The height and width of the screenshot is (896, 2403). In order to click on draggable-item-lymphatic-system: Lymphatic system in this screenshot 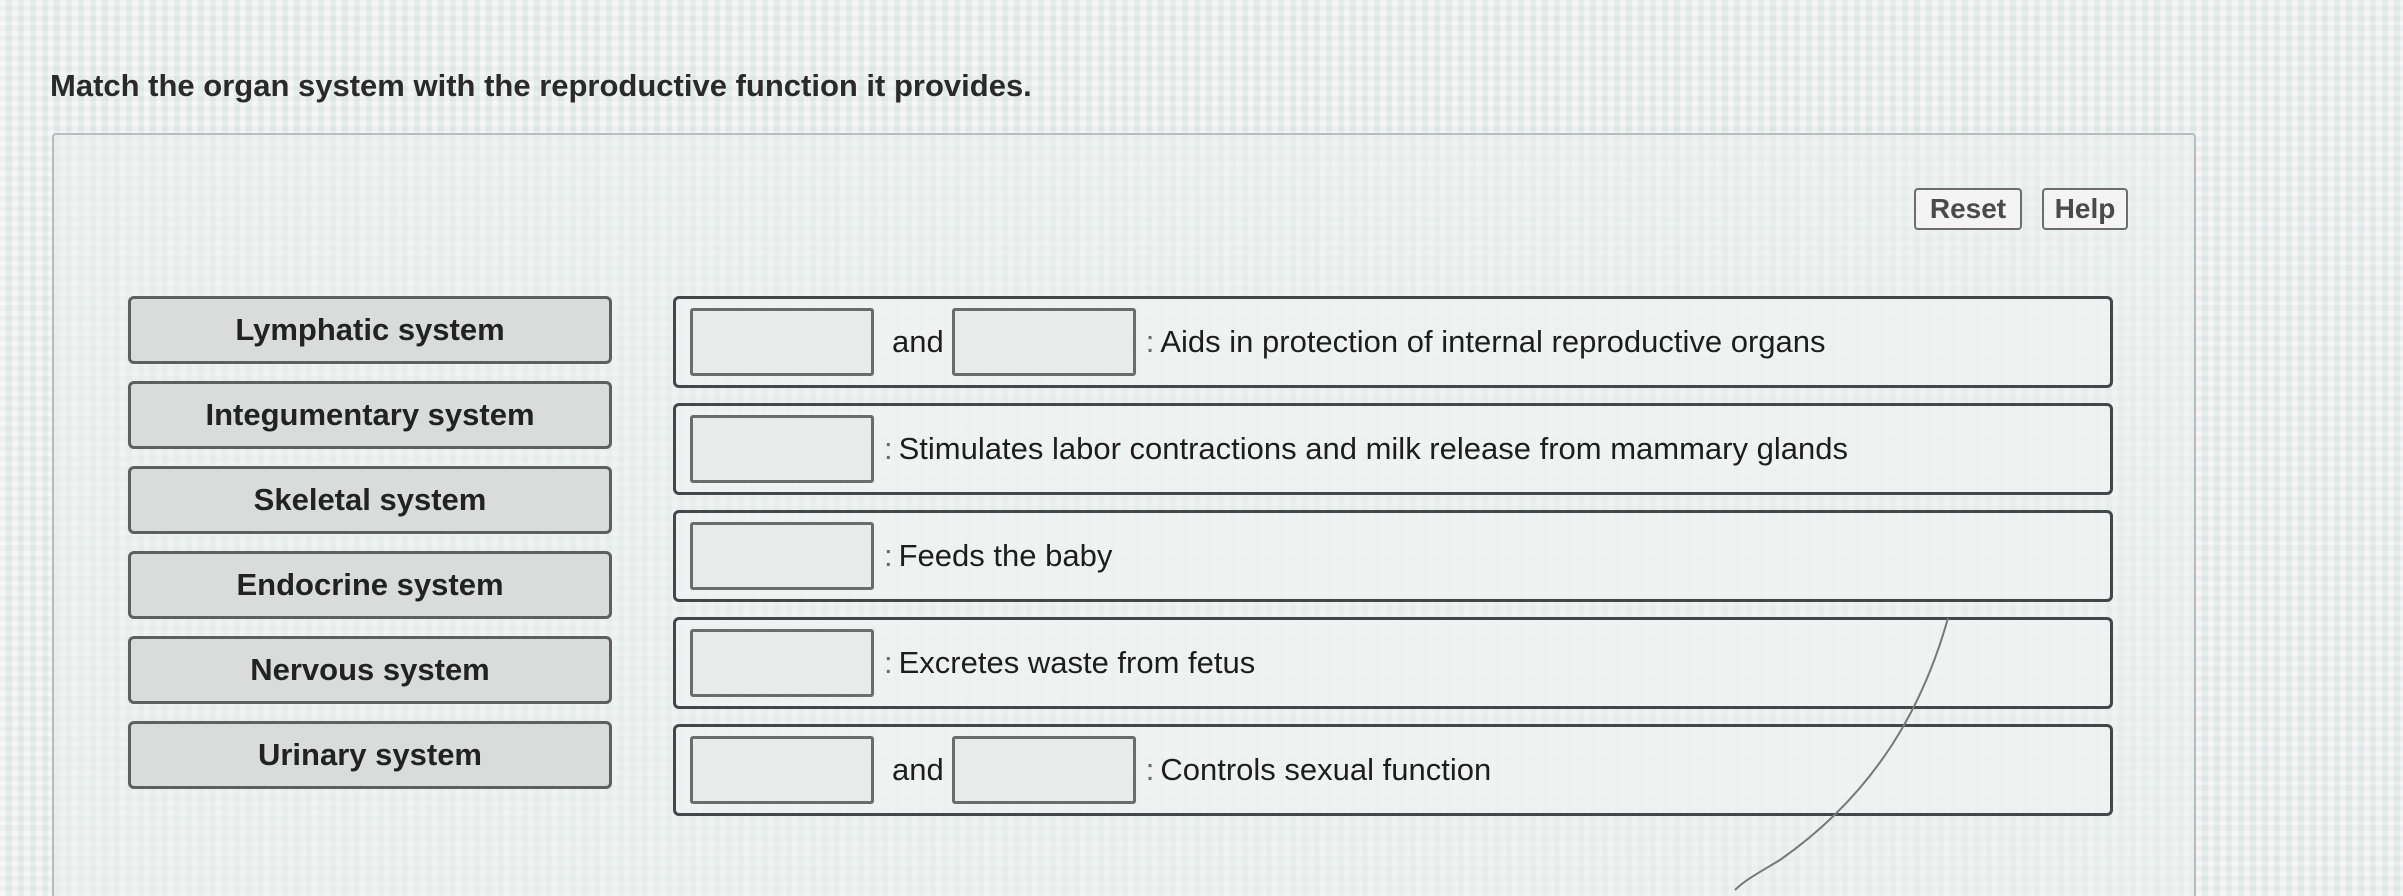, I will do `click(370, 330)`.